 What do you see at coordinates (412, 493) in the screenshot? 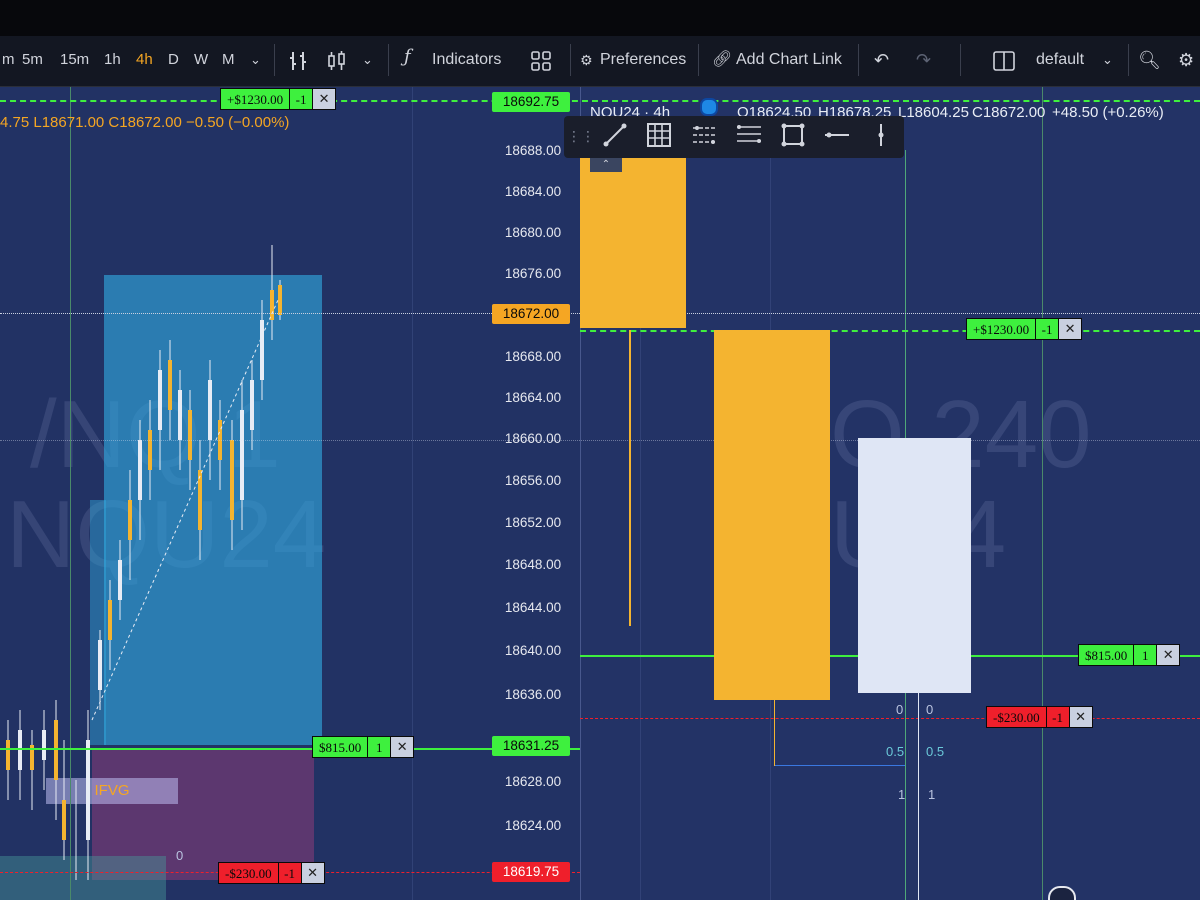
I see `grid-line` at bounding box center [412, 493].